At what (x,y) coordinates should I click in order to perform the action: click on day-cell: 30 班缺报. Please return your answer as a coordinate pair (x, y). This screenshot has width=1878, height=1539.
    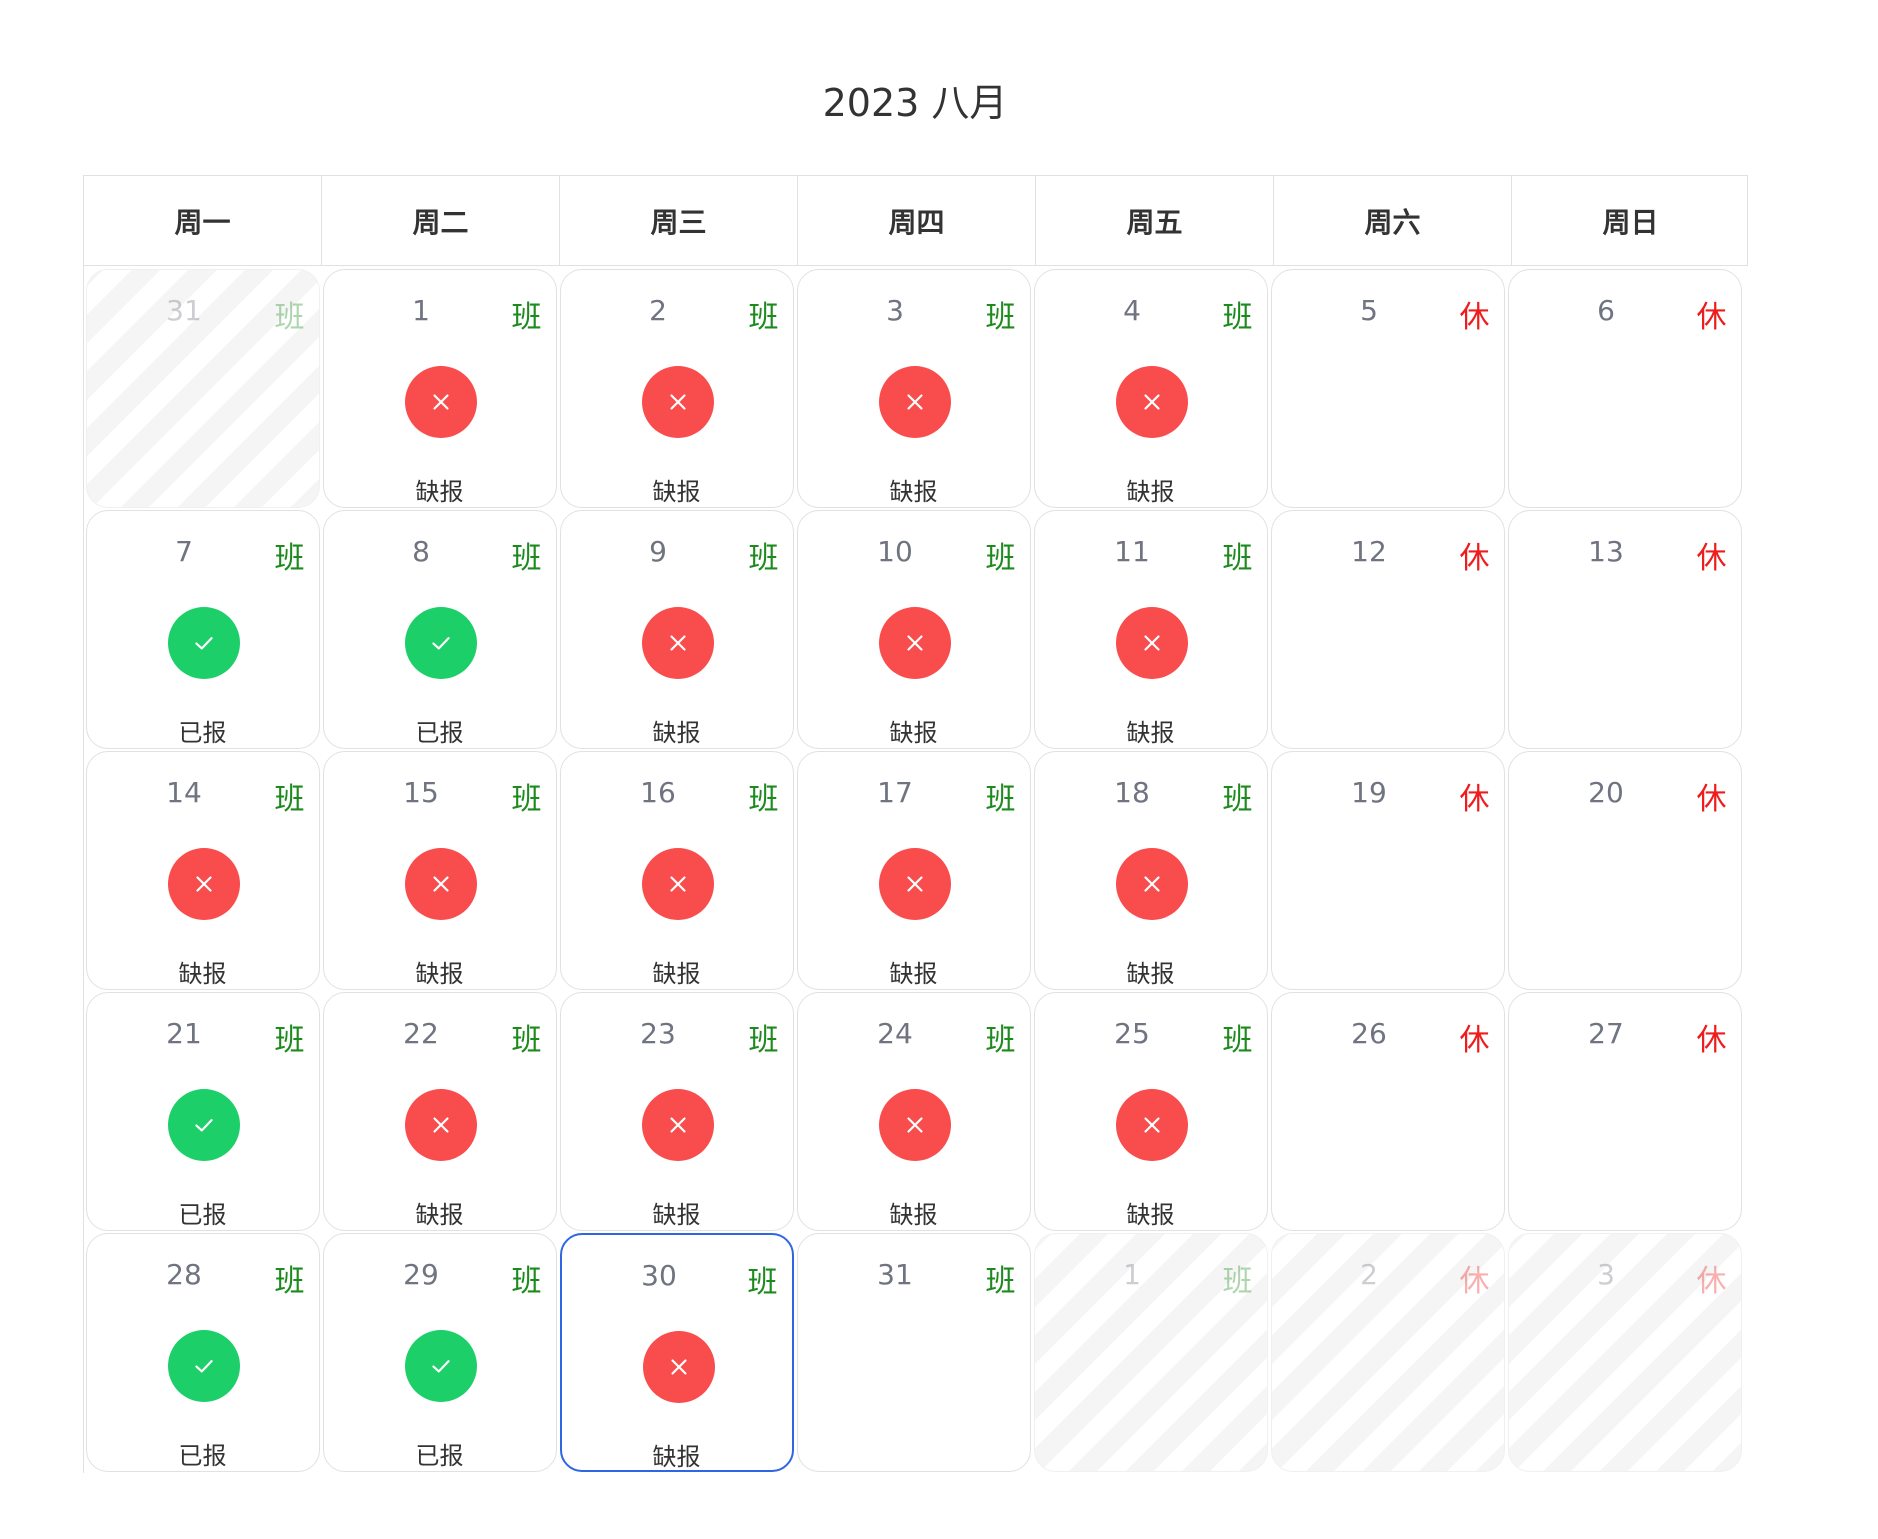
    Looking at the image, I should click on (676, 1352).